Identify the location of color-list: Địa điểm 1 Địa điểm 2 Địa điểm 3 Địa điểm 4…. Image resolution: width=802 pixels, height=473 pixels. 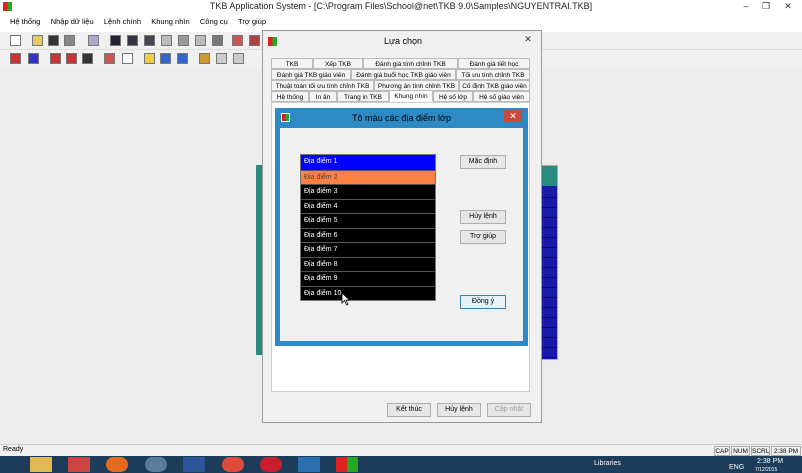
(368, 227).